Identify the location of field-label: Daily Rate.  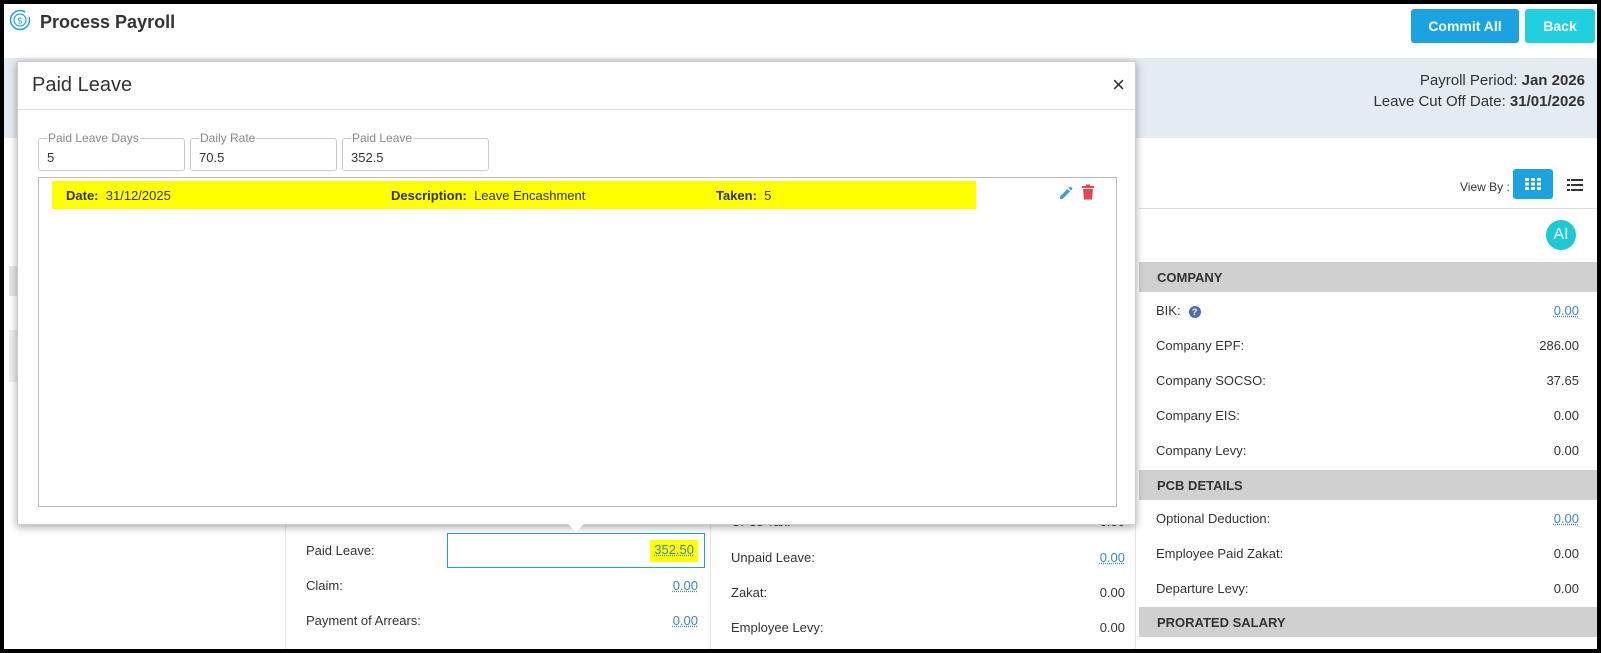
(228, 138).